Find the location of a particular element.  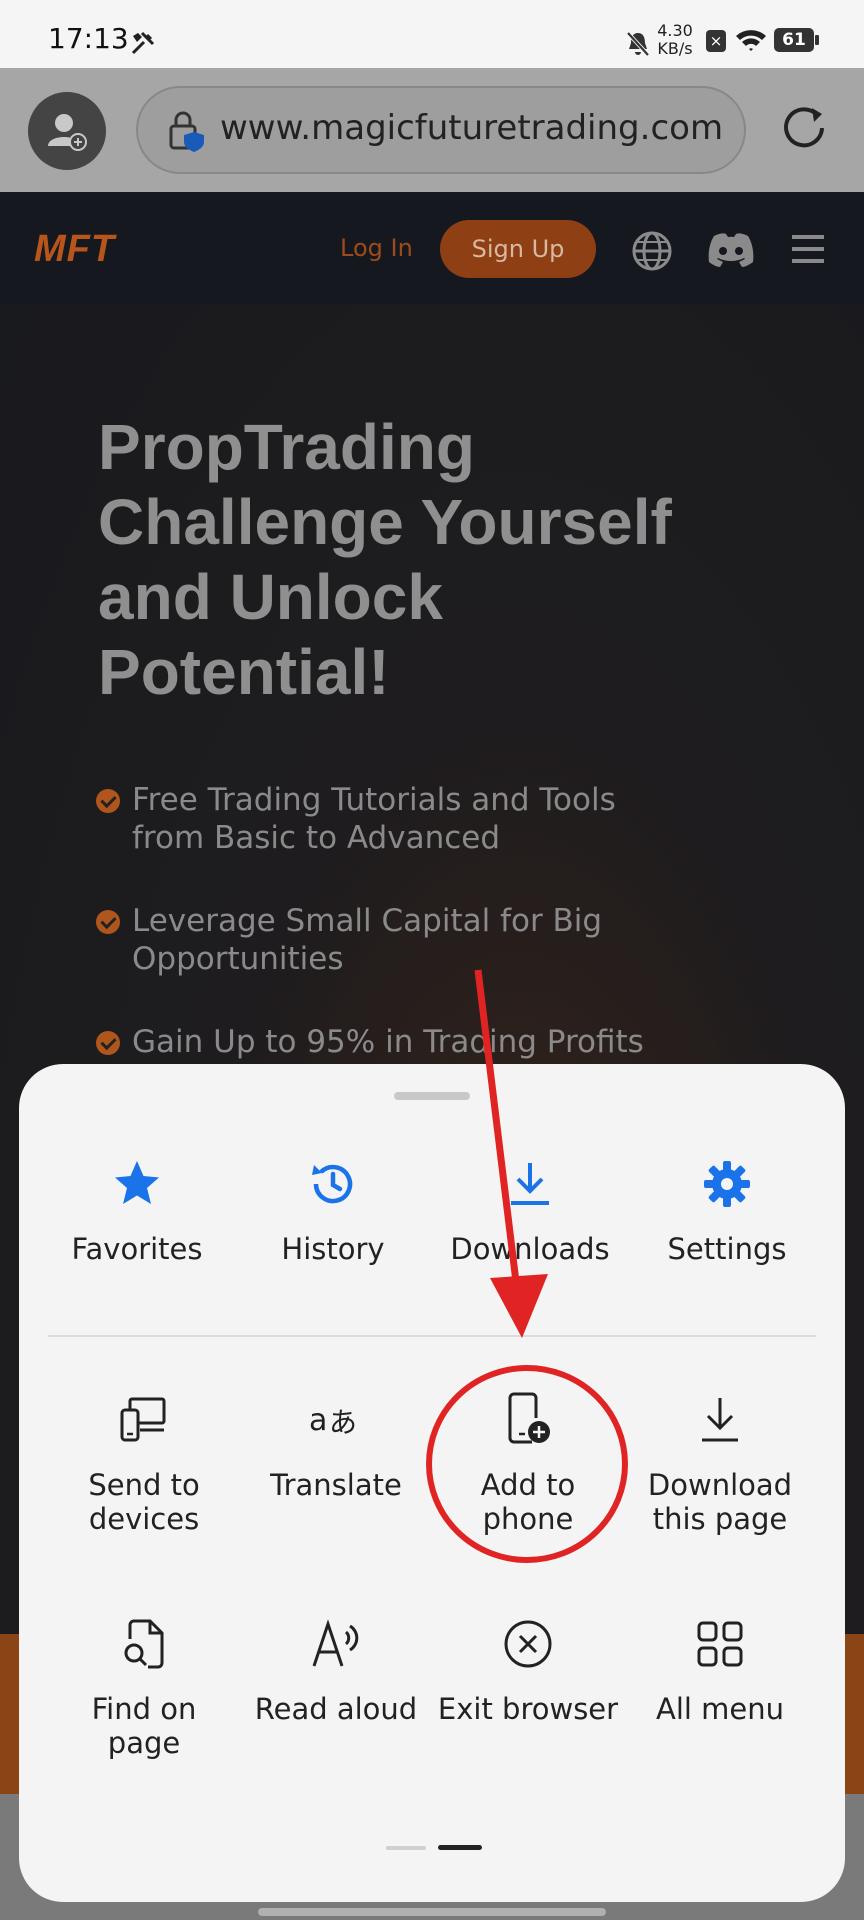

find-on-page-icon is located at coordinates (144, 1644).